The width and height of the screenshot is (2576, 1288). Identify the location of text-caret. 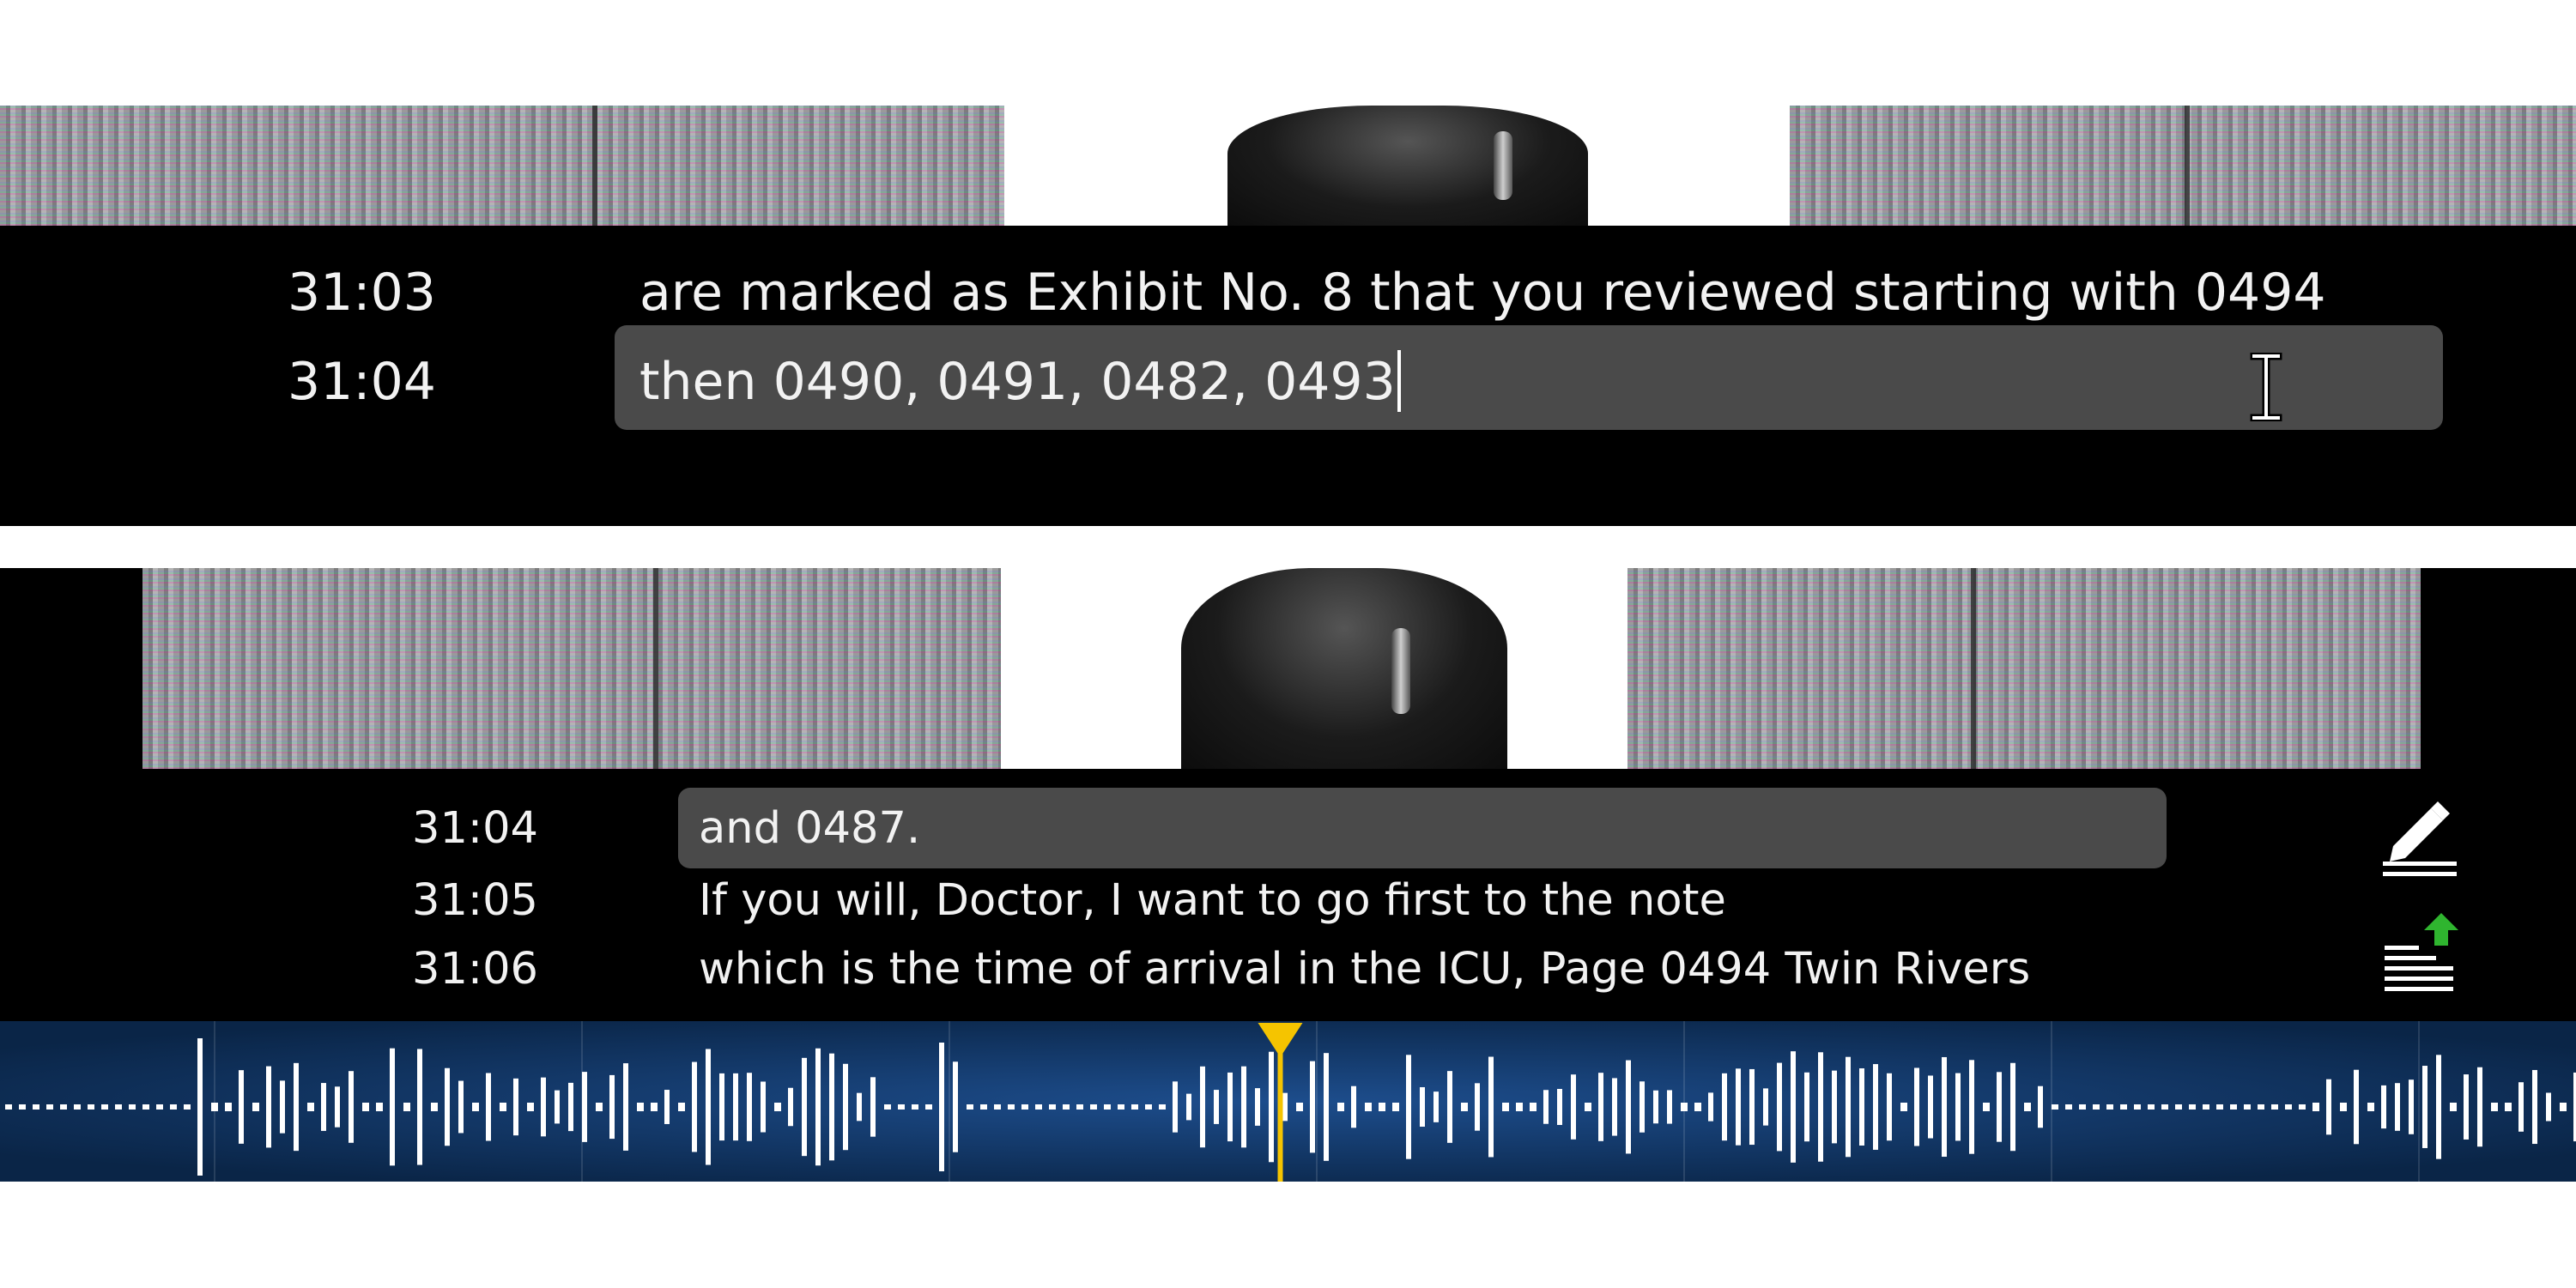
(1399, 381).